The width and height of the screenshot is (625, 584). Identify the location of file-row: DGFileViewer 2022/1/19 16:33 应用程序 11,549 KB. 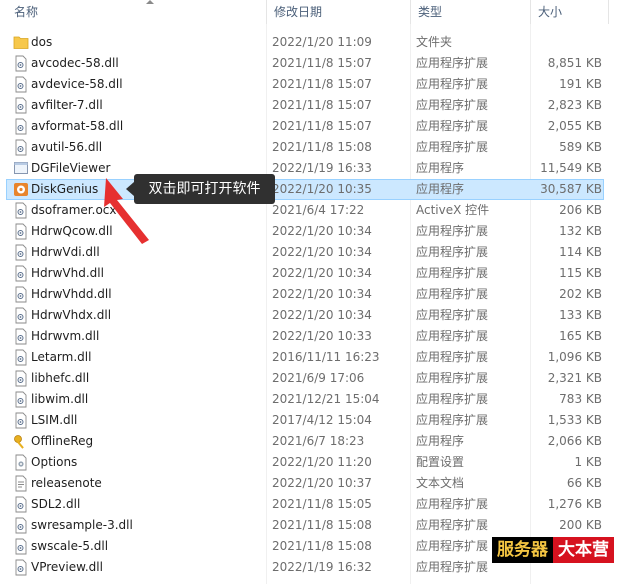
(312, 168).